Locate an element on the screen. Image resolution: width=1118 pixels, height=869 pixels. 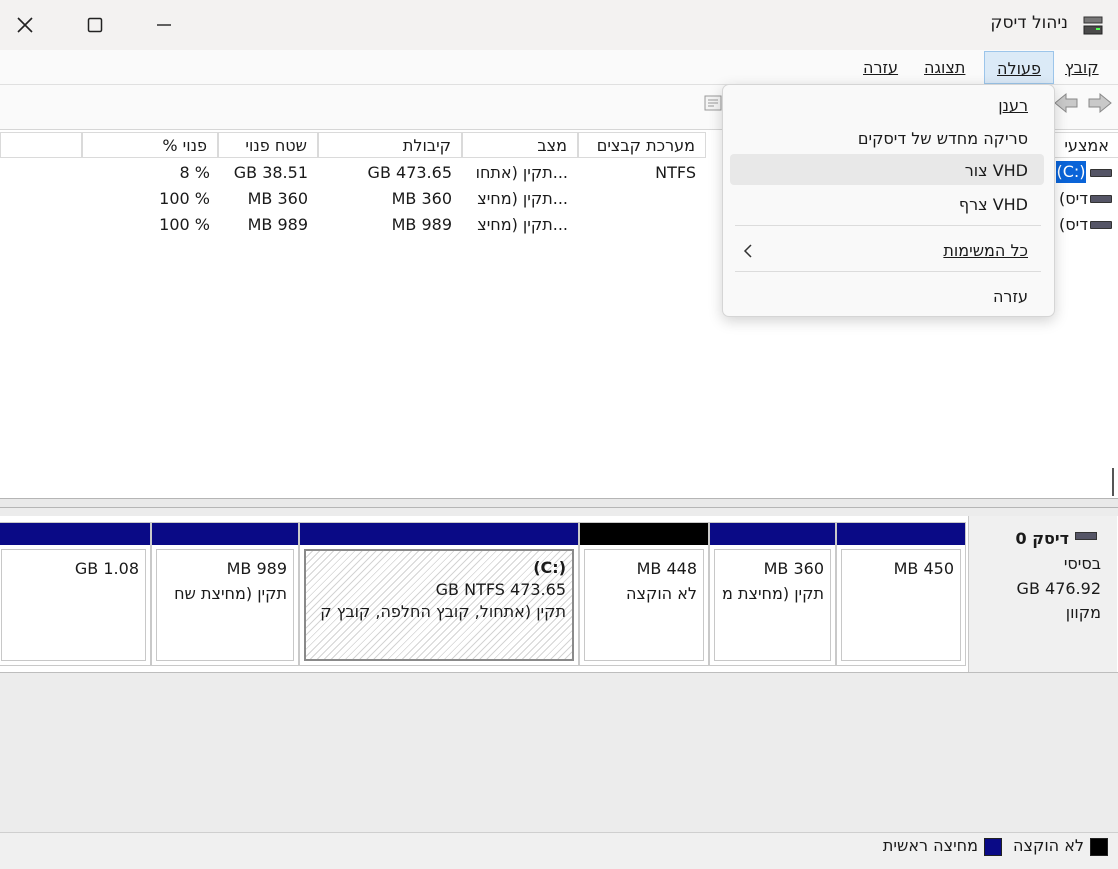
partition-last: GB 1.08 is located at coordinates (75, 594).